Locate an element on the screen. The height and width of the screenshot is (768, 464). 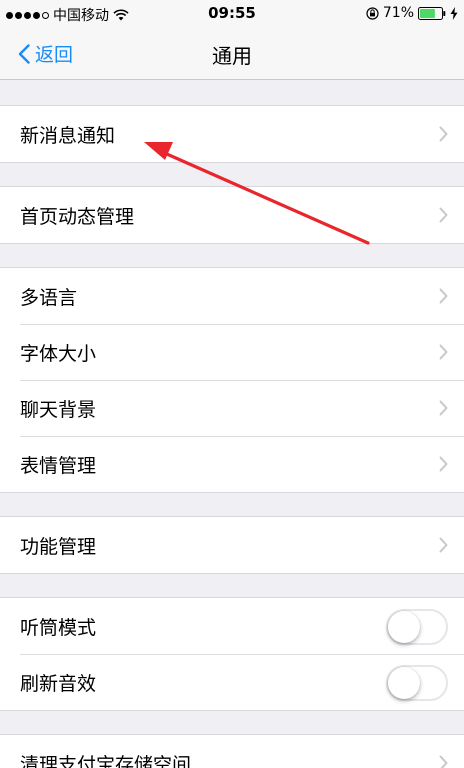
page-title: 通用 is located at coordinates (232, 56).